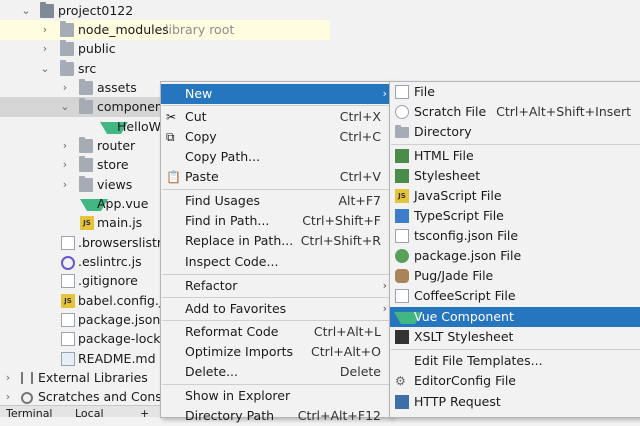 The height and width of the screenshot is (426, 640). Describe the element at coordinates (68, 263) in the screenshot. I see `eslint-icon` at that location.